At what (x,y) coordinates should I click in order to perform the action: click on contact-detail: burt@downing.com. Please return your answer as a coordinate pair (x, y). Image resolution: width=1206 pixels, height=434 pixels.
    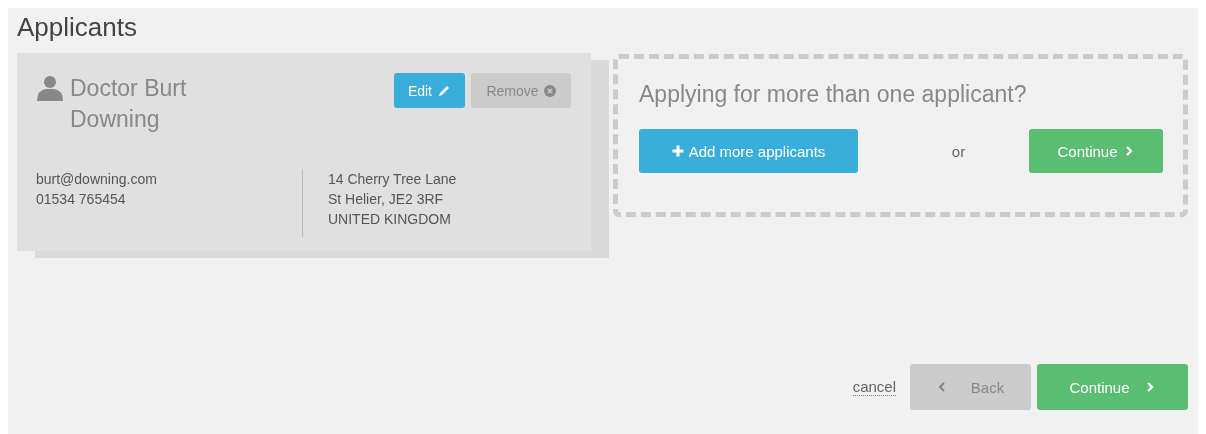
    Looking at the image, I should click on (97, 179).